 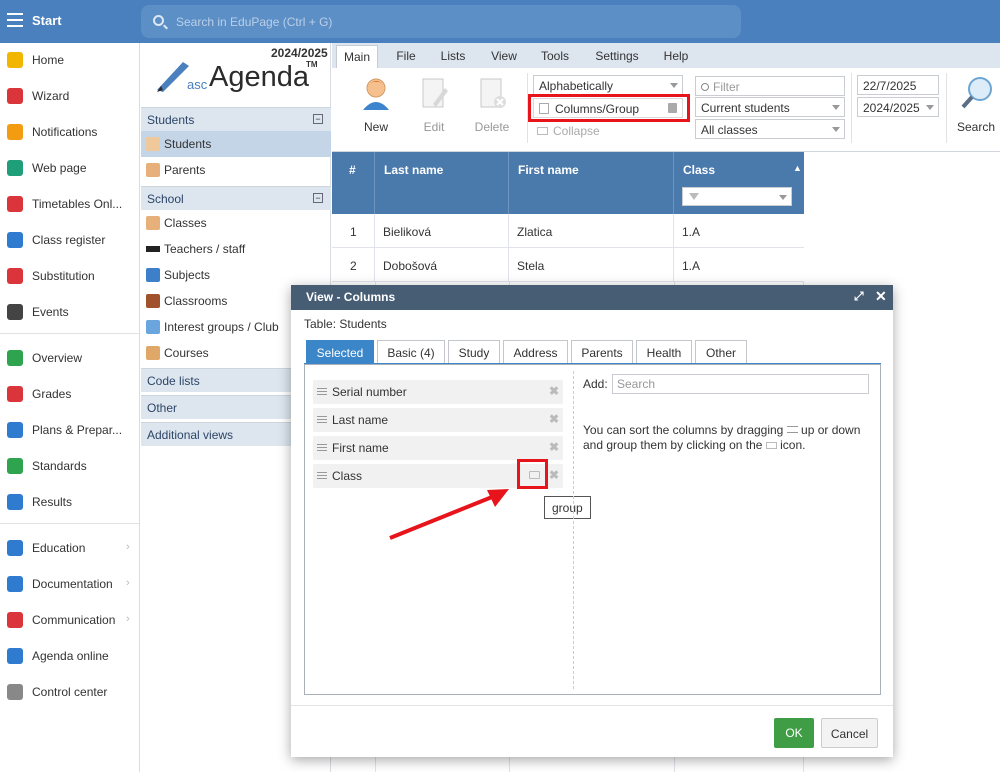 I want to click on column-header-number: #, so click(x=353, y=183).